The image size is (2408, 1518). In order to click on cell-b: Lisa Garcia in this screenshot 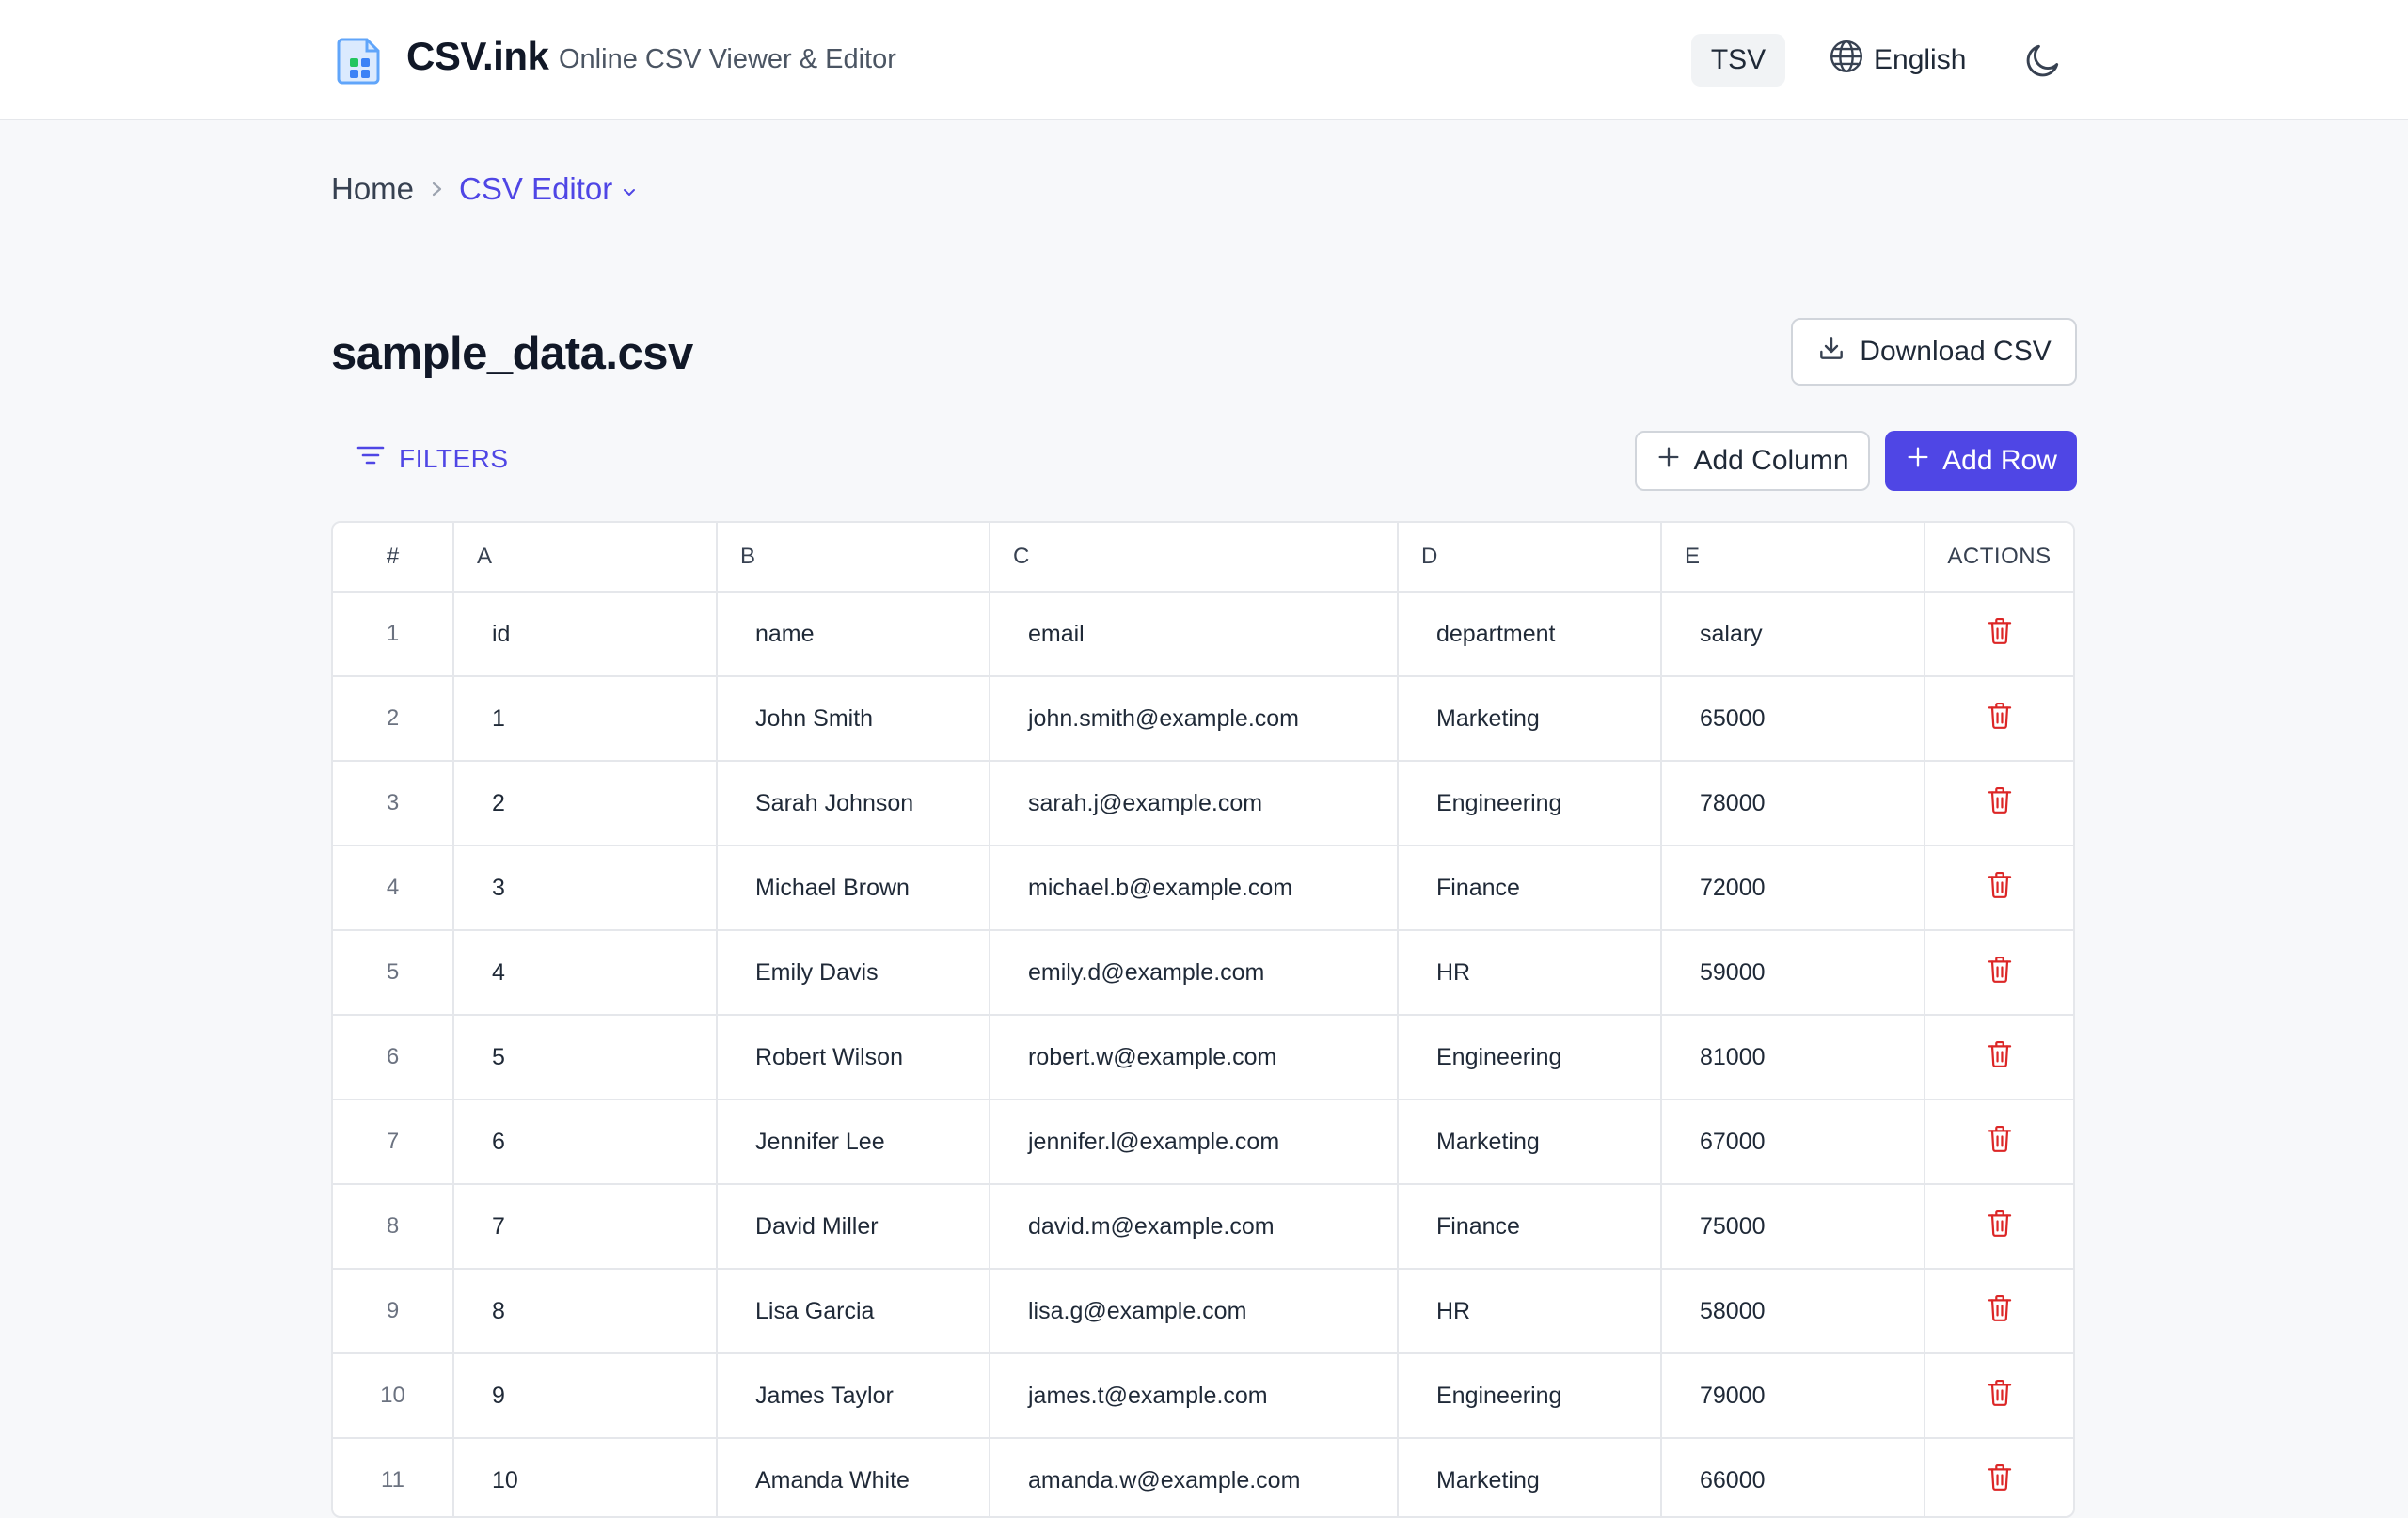, I will do `click(854, 1312)`.